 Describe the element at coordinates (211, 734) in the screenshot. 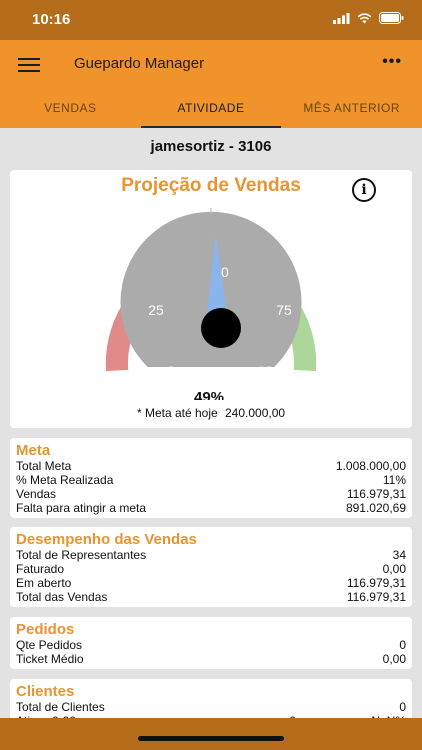

I see `bottom-bar` at that location.